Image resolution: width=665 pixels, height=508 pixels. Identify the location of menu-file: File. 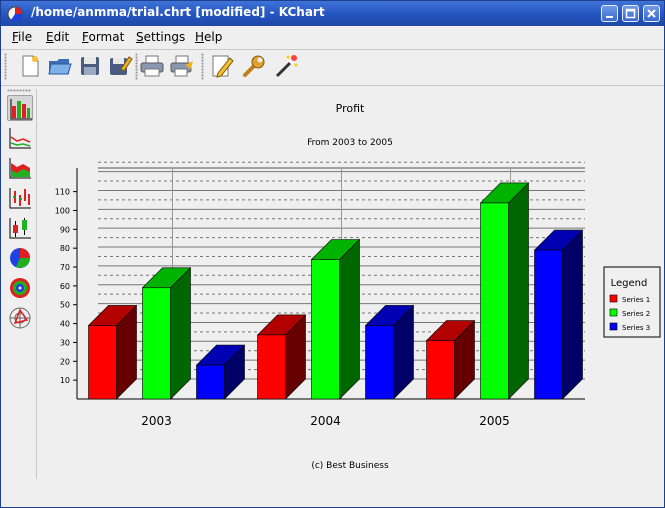
(22, 37).